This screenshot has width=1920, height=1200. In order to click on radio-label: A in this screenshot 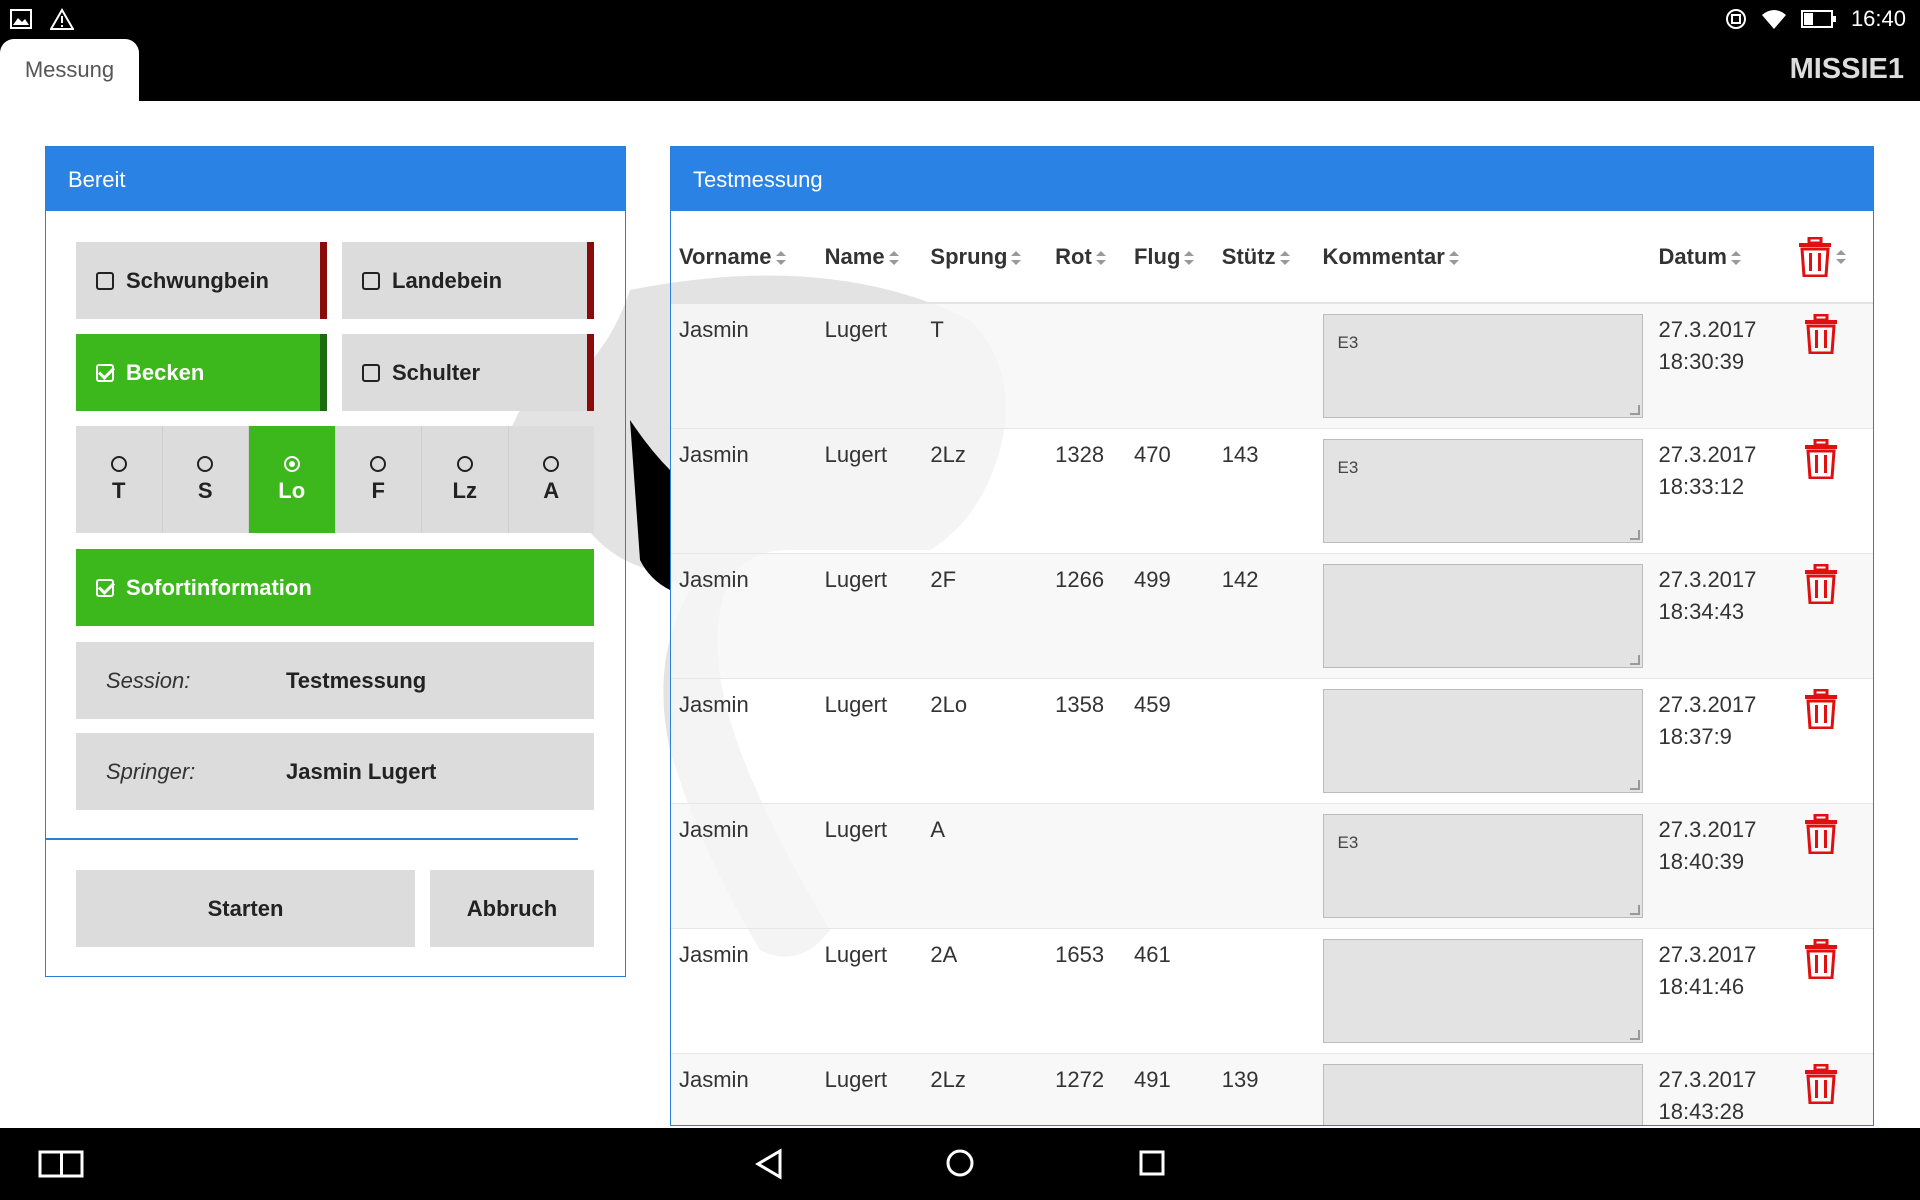, I will do `click(551, 490)`.